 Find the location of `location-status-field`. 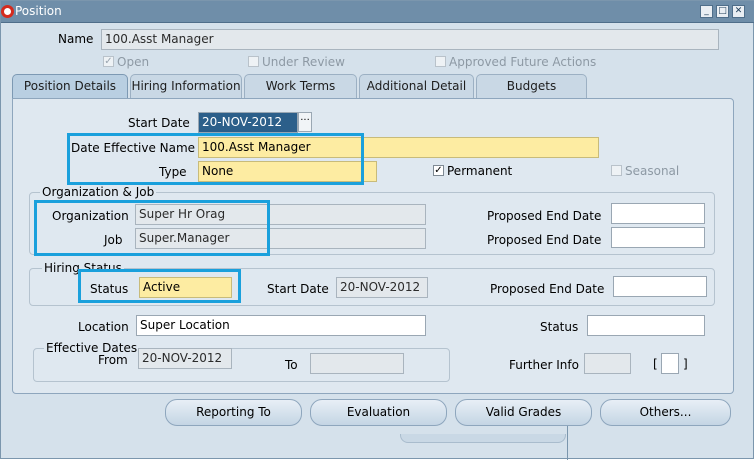

location-status-field is located at coordinates (646, 325).